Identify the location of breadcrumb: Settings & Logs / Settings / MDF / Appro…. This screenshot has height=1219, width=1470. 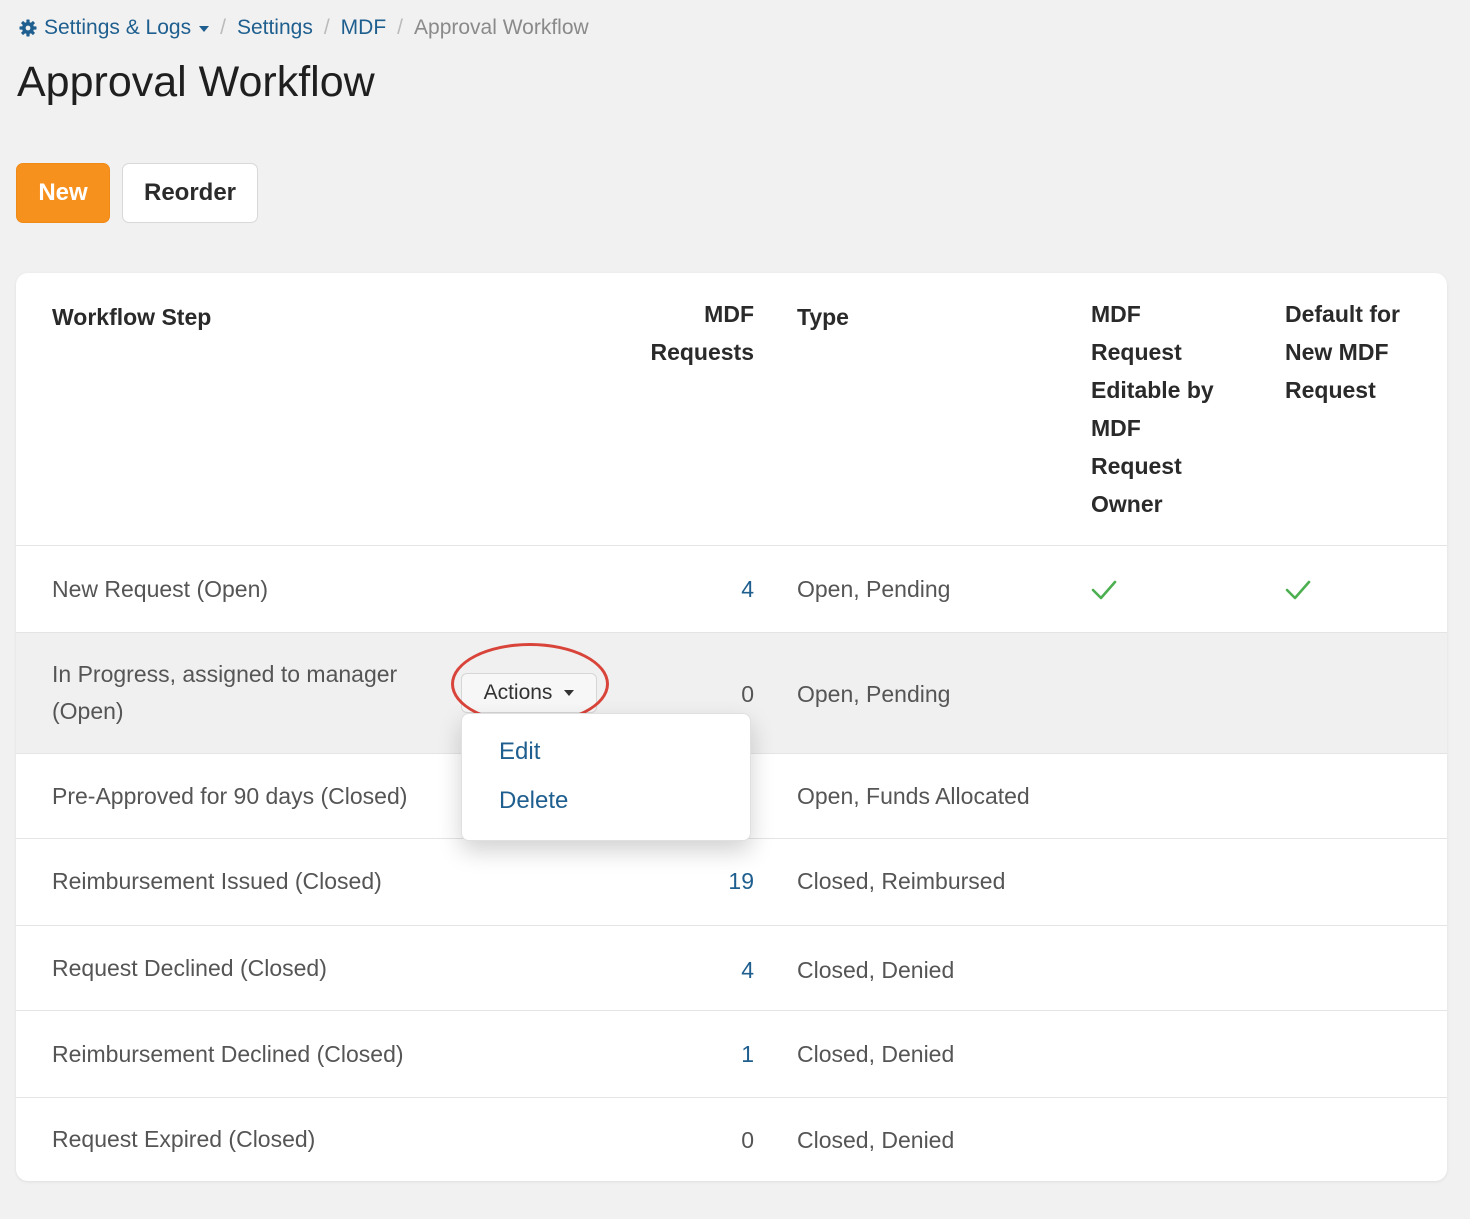
(303, 28).